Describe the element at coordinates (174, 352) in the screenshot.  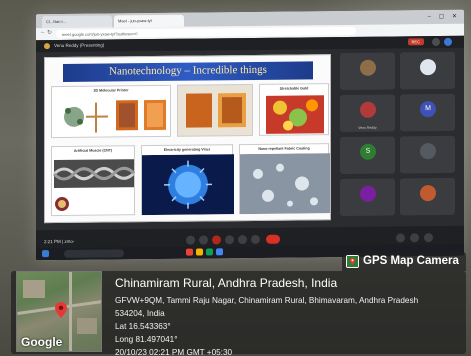
I see `gps-datetime: 20/10/23 02:21 PM GMT +05:30` at that location.